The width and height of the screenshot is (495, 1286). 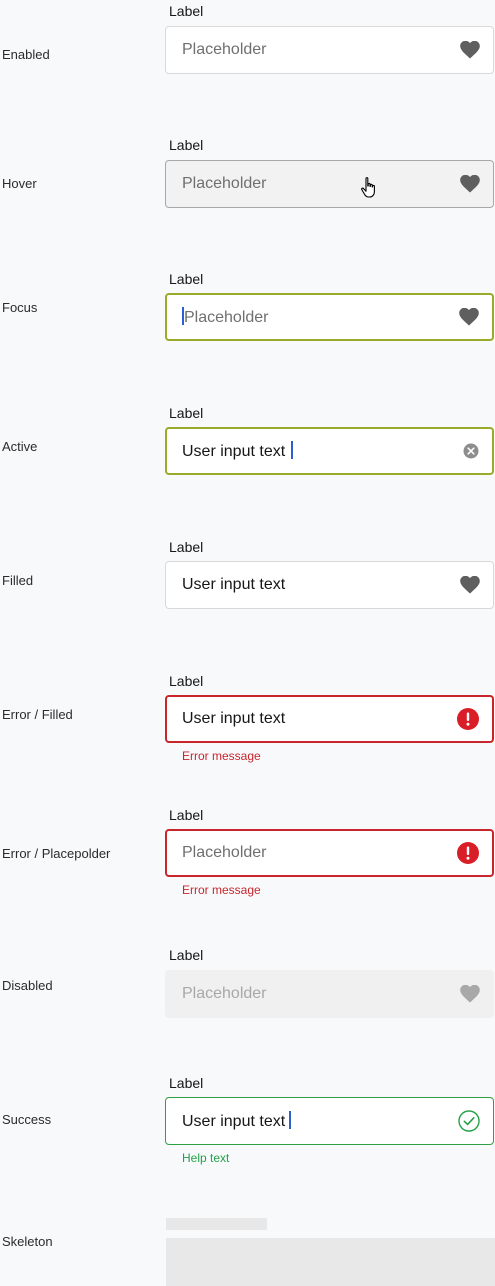 I want to click on text-input-disabled: Placeholder, so click(x=329, y=994).